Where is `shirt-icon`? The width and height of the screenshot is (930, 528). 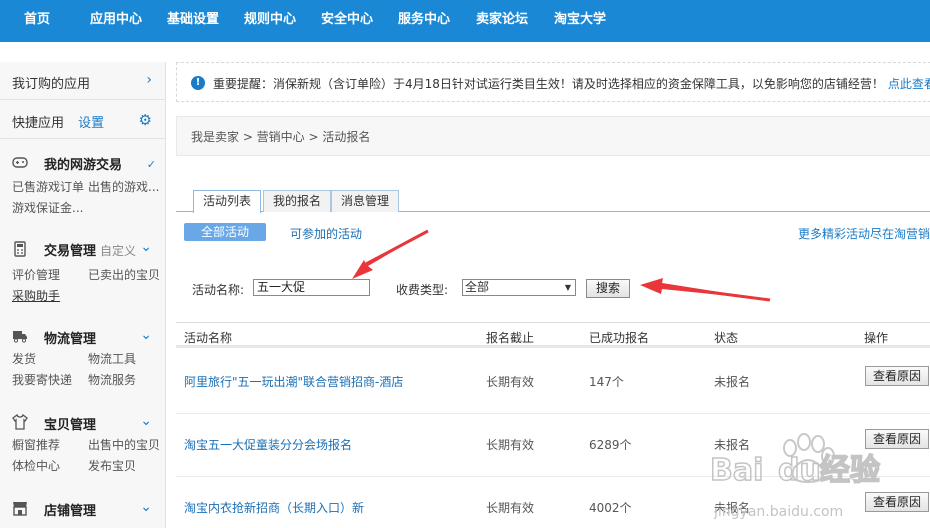 shirt-icon is located at coordinates (20, 422).